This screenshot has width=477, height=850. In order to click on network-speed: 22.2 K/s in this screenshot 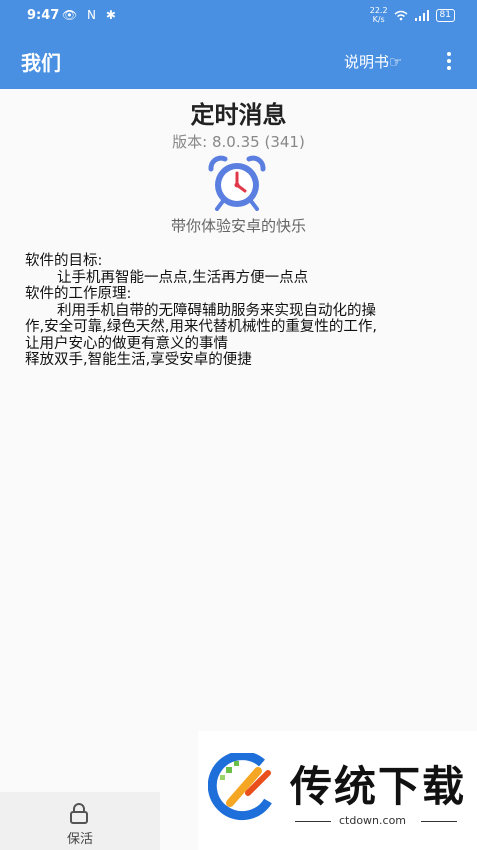, I will do `click(379, 15)`.